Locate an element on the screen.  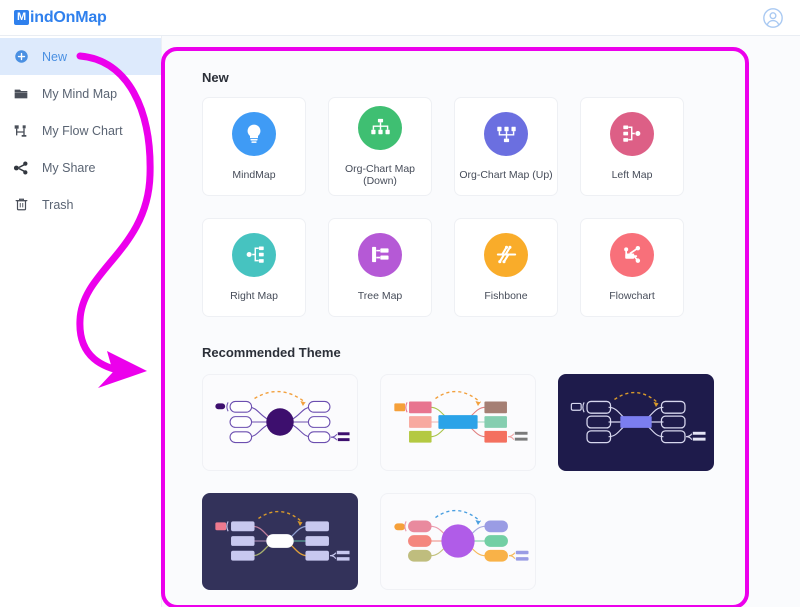
flowchart-icon is located at coordinates (632, 254).